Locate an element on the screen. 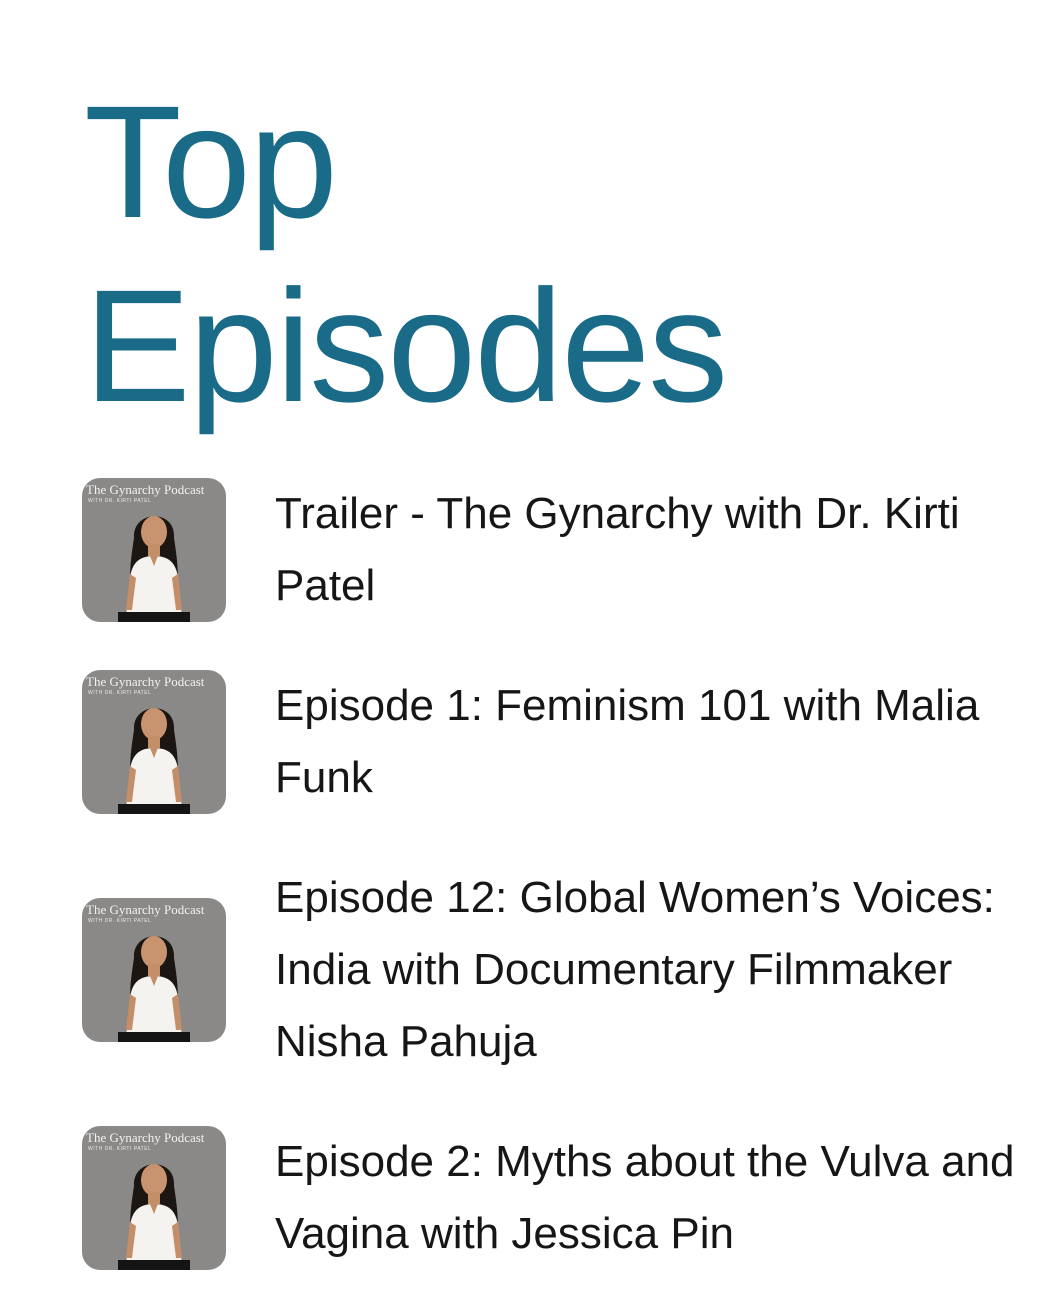 This screenshot has width=1047, height=1311. episode-title: Episode 1: Feminism 101 with Malia Funk is located at coordinates (645, 742).